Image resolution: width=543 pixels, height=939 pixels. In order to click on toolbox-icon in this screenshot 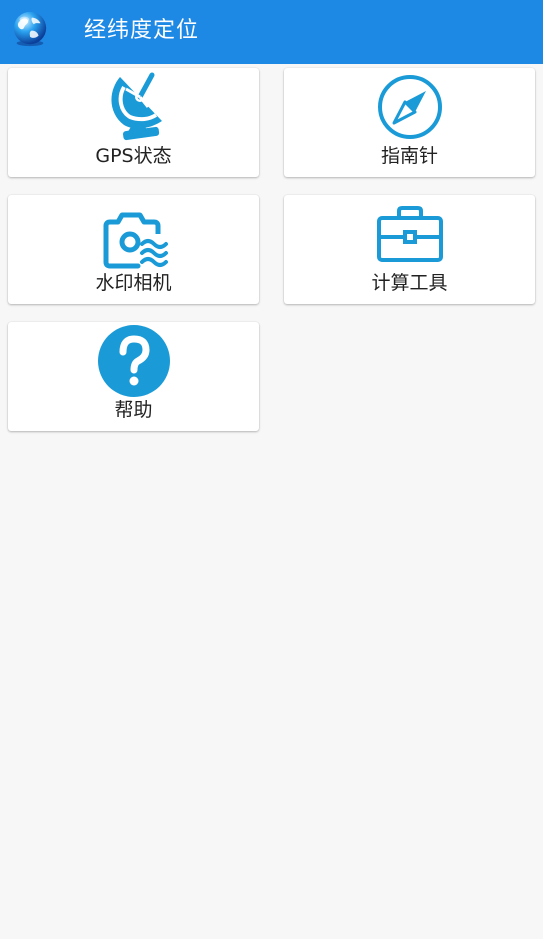, I will do `click(409, 234)`.